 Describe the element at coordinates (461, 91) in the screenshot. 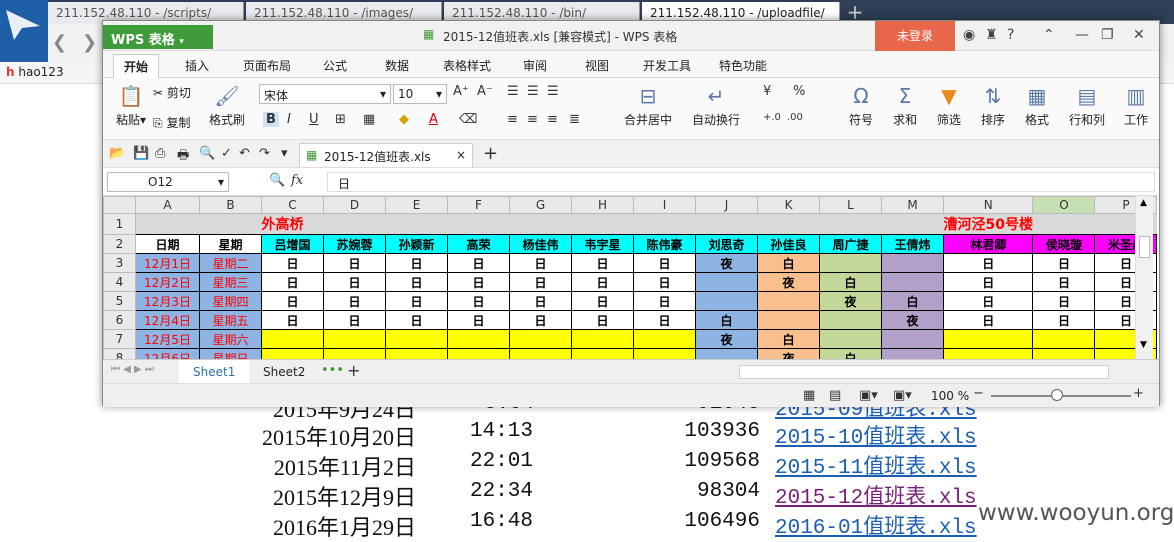

I see `grow-font-icon: A⁺` at that location.